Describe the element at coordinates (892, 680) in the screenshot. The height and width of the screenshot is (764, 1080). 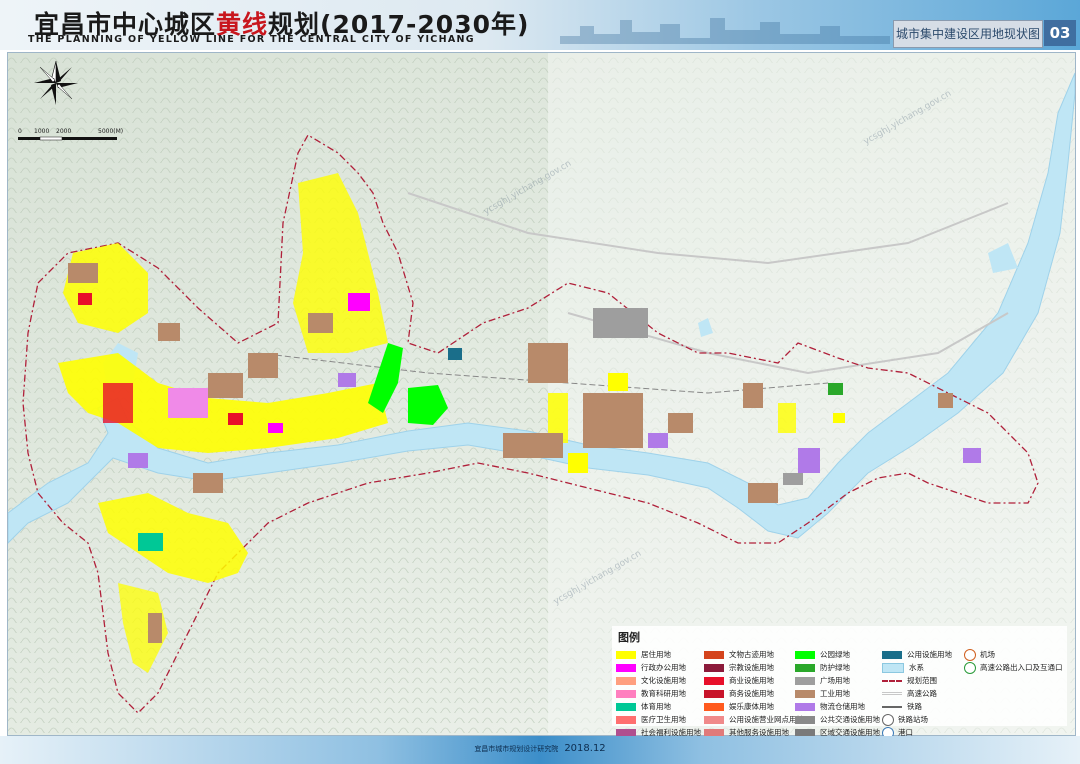
I see `boundary-line-swatch` at that location.